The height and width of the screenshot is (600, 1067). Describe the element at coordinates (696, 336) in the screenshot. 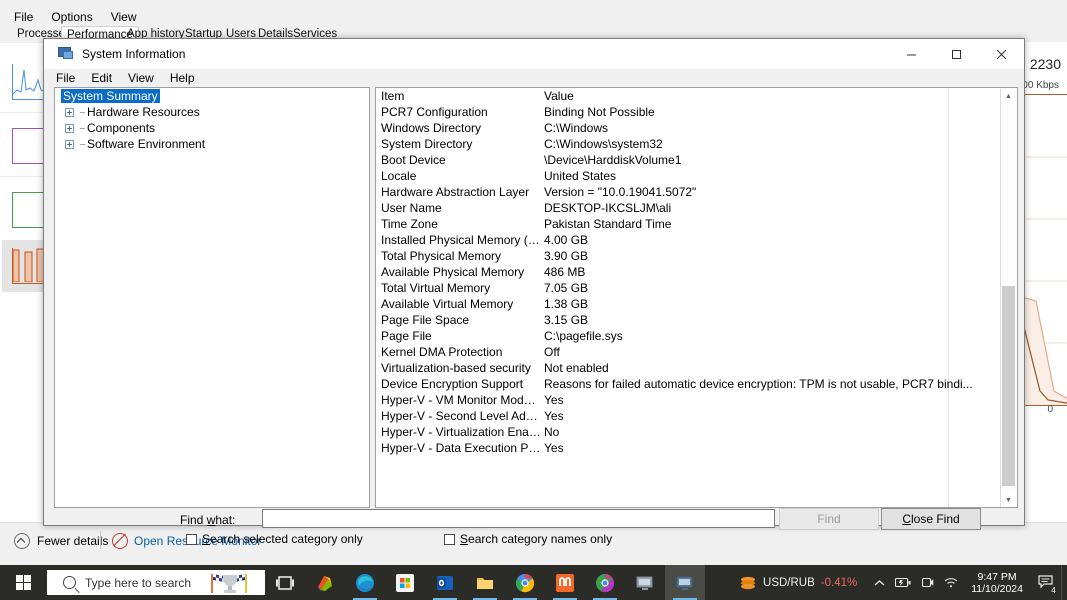

I see `table-row: Page File C:\pagefile.sys` at that location.